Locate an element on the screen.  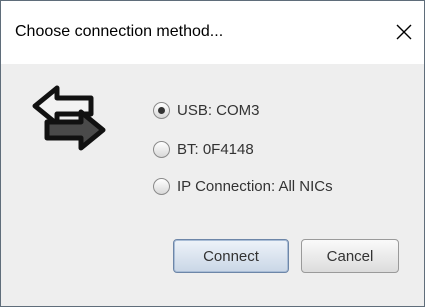
radio-selected-dot is located at coordinates (161, 110).